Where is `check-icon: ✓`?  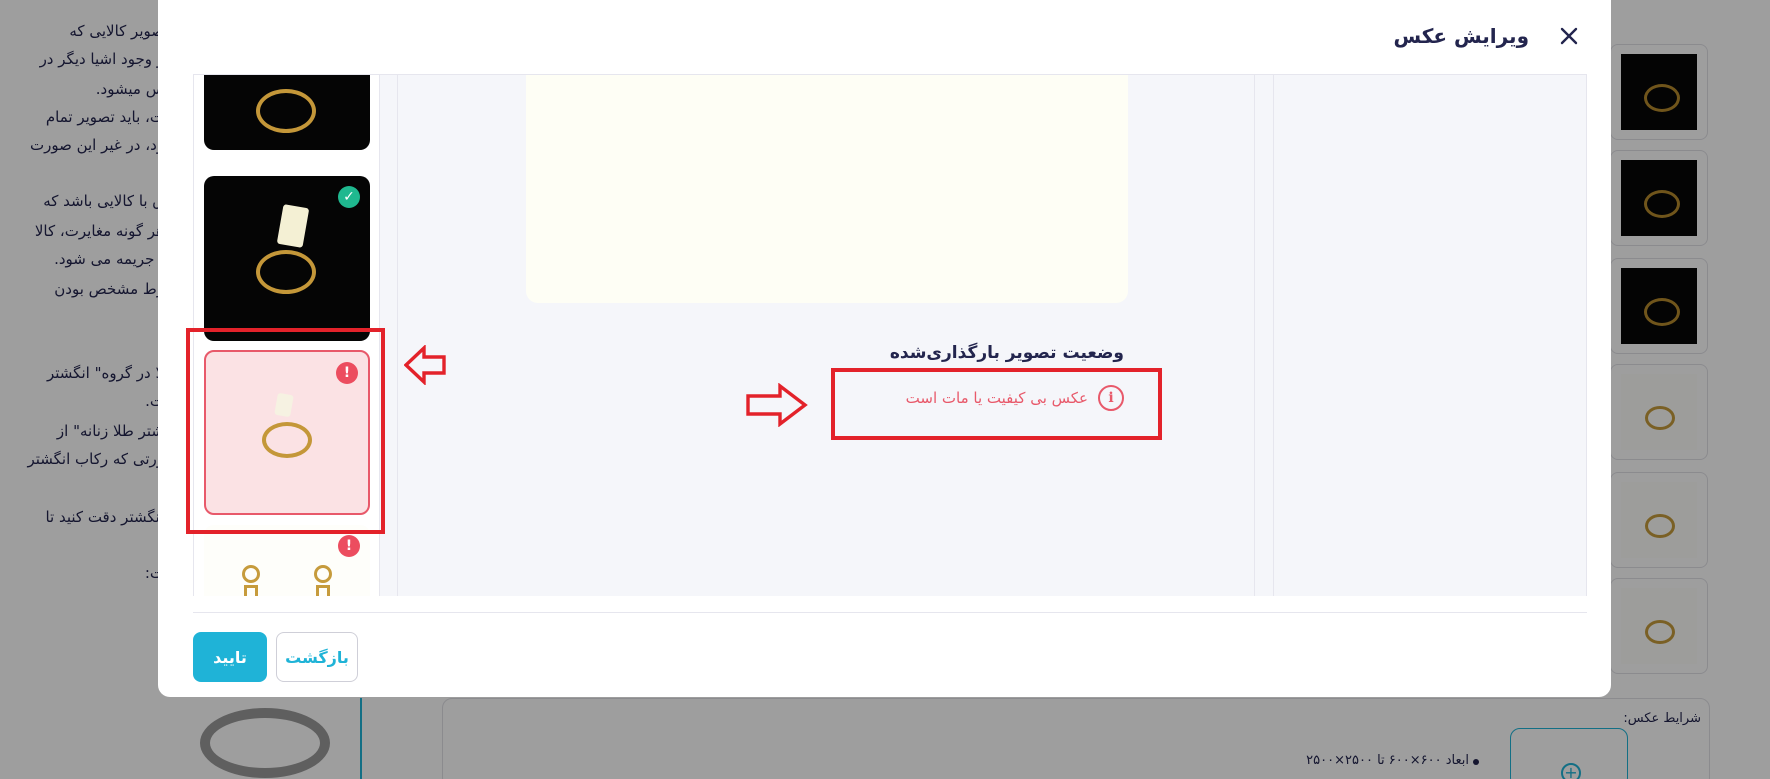 check-icon: ✓ is located at coordinates (349, 197).